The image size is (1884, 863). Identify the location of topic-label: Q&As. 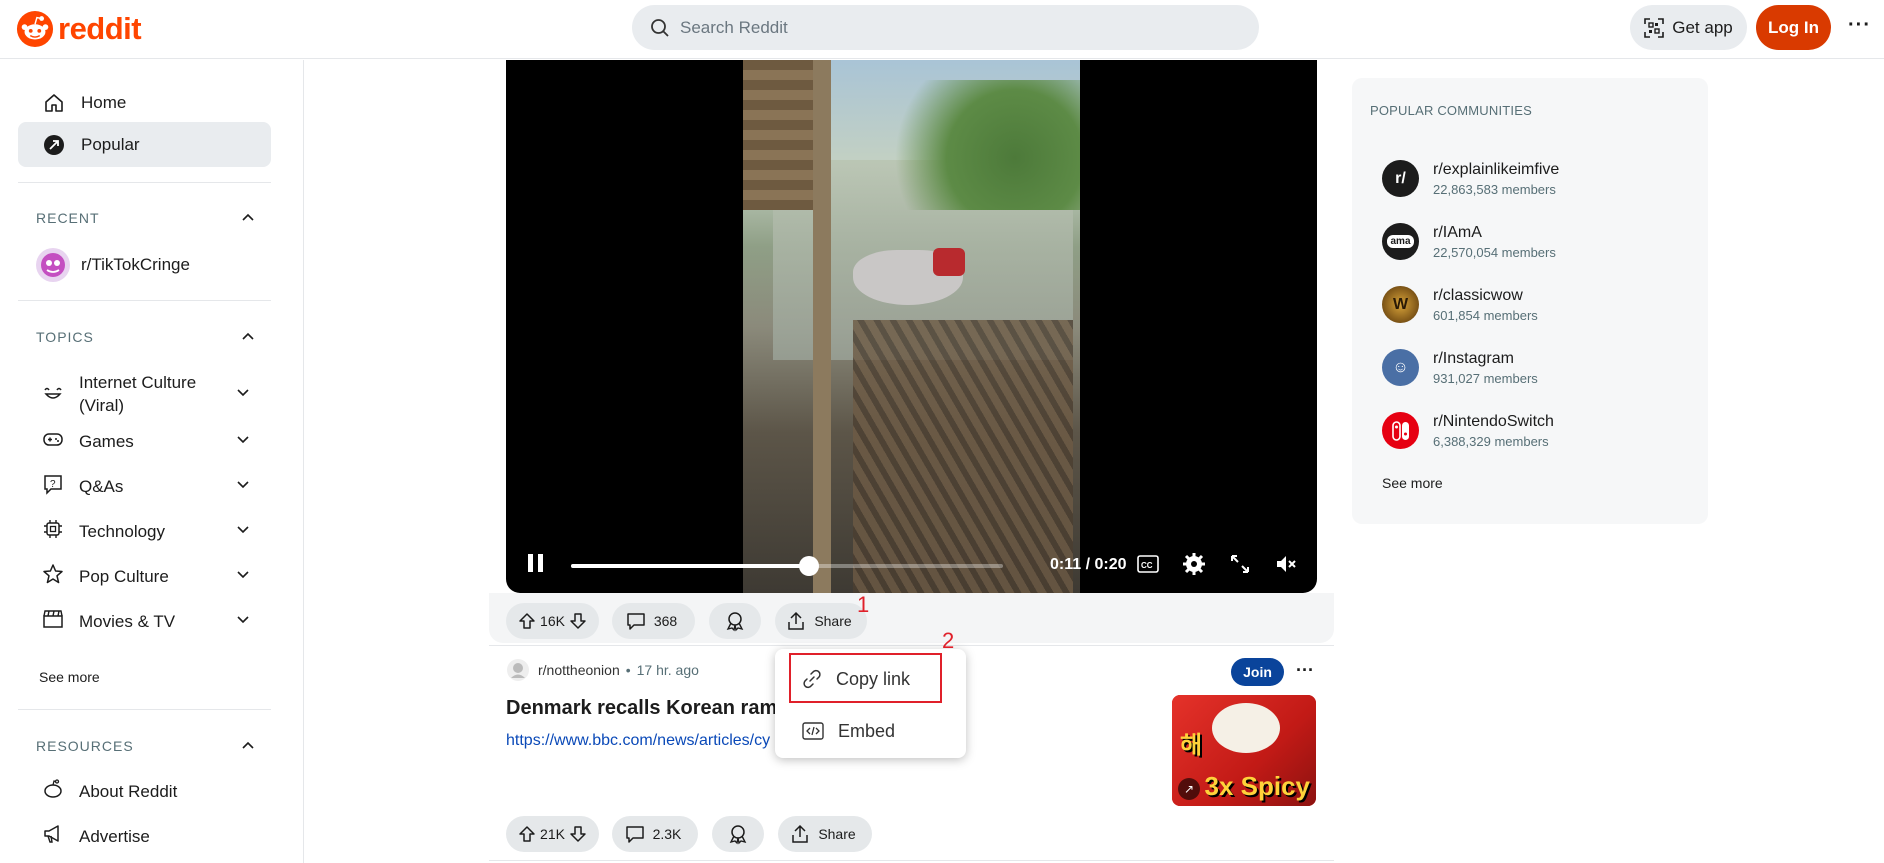
(101, 486).